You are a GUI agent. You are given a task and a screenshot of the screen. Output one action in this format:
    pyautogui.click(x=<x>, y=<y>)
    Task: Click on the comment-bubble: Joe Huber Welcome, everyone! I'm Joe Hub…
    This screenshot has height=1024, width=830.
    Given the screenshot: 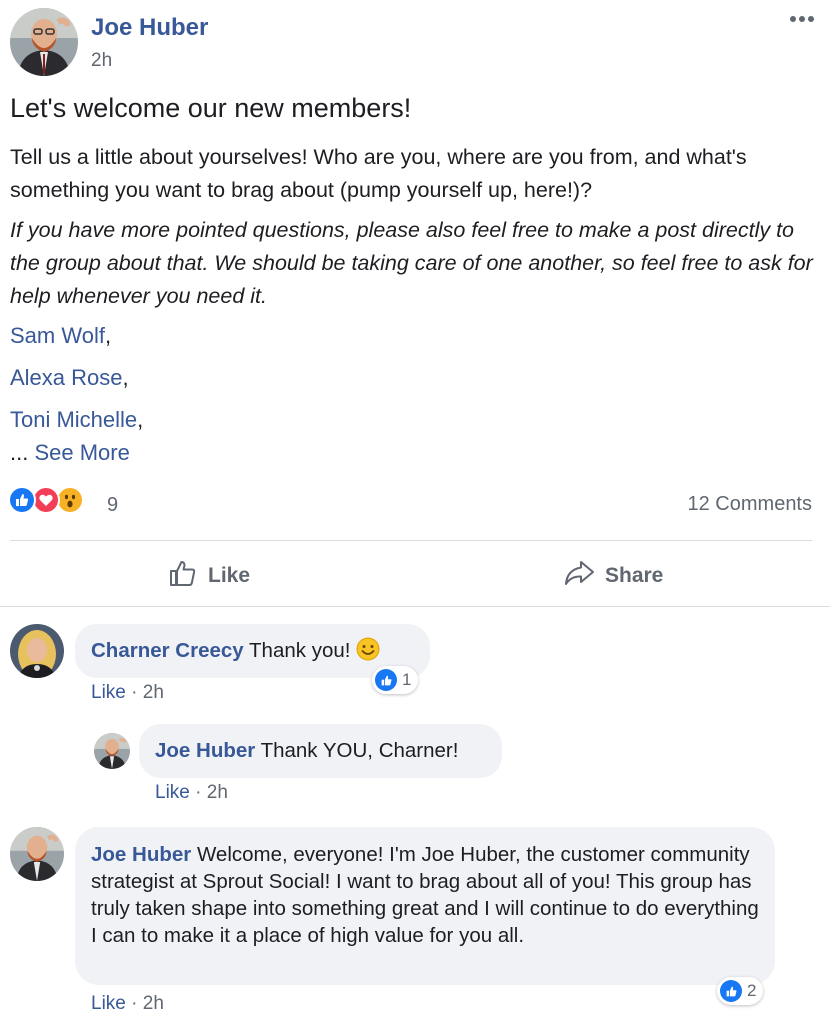 What is the action you would take?
    pyautogui.click(x=425, y=906)
    